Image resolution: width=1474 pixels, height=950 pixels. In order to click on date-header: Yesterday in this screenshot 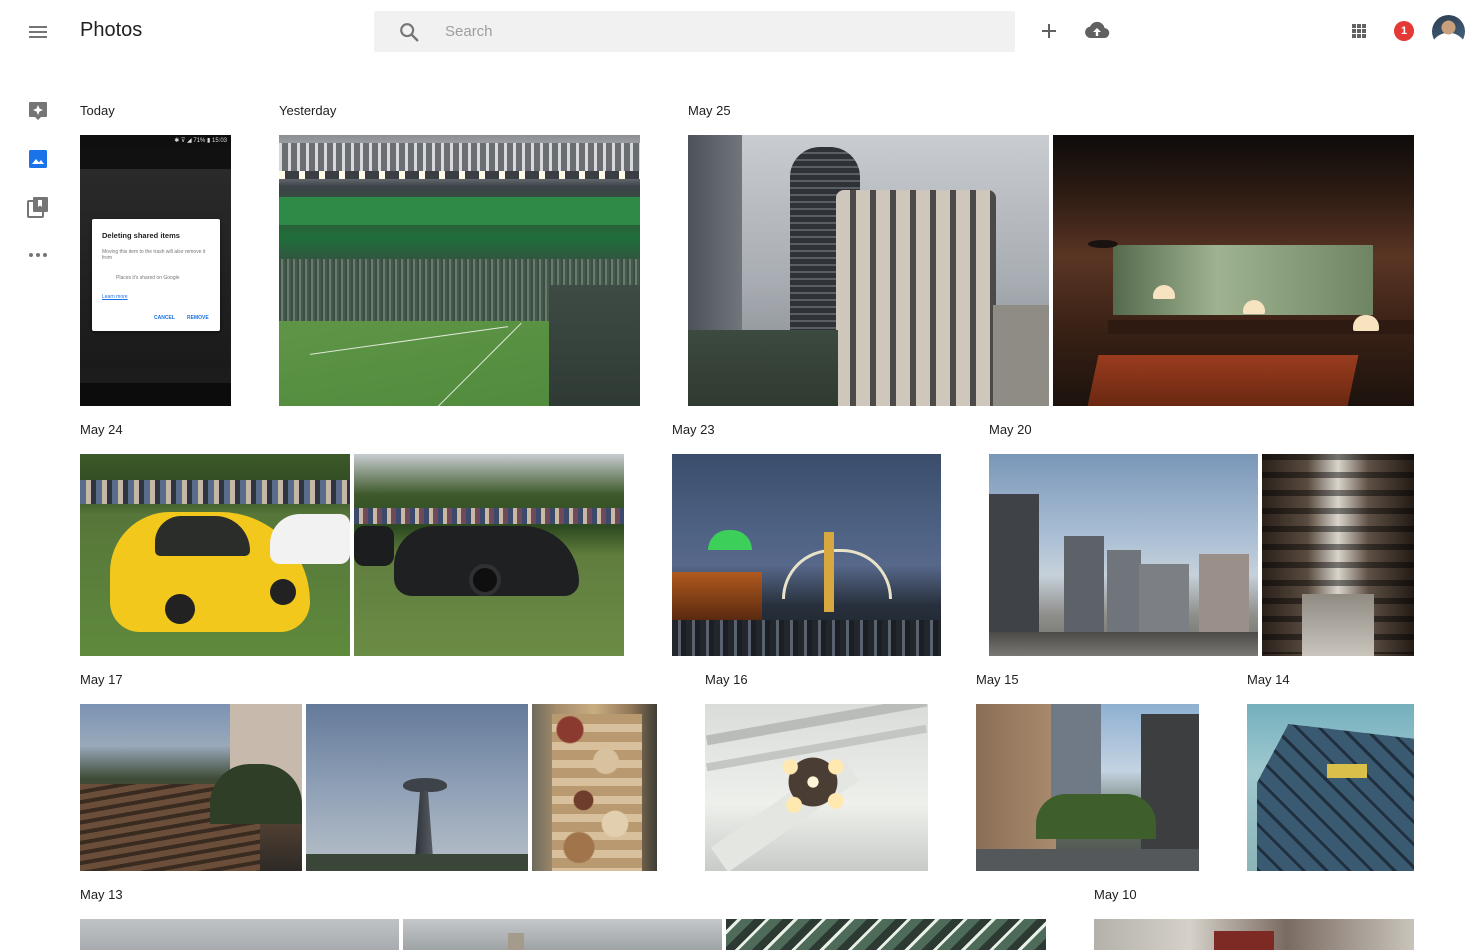, I will do `click(308, 110)`.